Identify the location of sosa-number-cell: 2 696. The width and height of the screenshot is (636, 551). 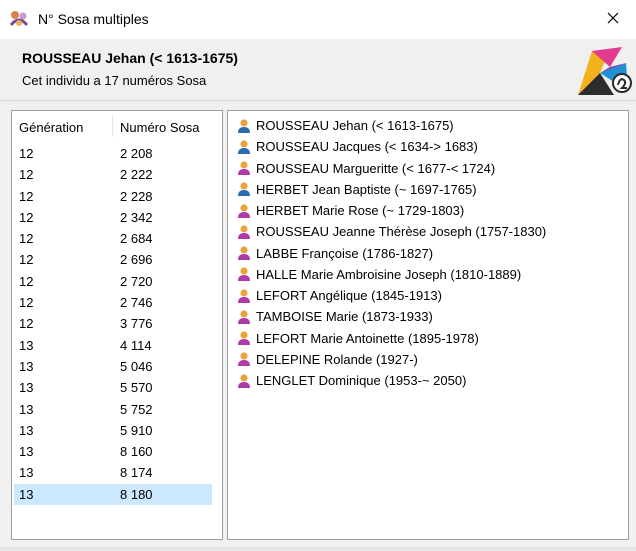
(136, 260).